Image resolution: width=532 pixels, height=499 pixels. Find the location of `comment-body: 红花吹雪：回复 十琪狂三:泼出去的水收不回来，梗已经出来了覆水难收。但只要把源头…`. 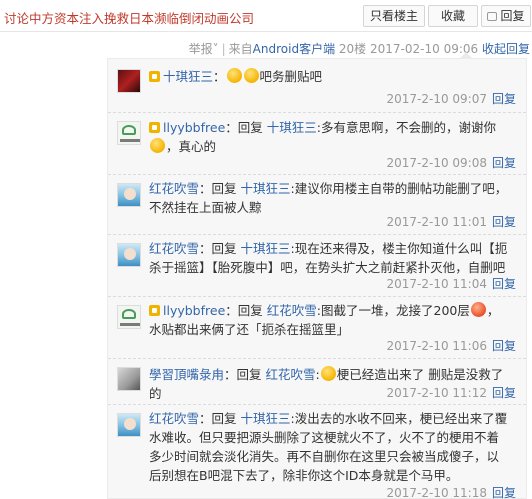

comment-body: 红花吹雪：回复 十琪狂三:泼出去的水收不回来，梗已经出来了覆水难收。但只要把源头… is located at coordinates (328, 447).